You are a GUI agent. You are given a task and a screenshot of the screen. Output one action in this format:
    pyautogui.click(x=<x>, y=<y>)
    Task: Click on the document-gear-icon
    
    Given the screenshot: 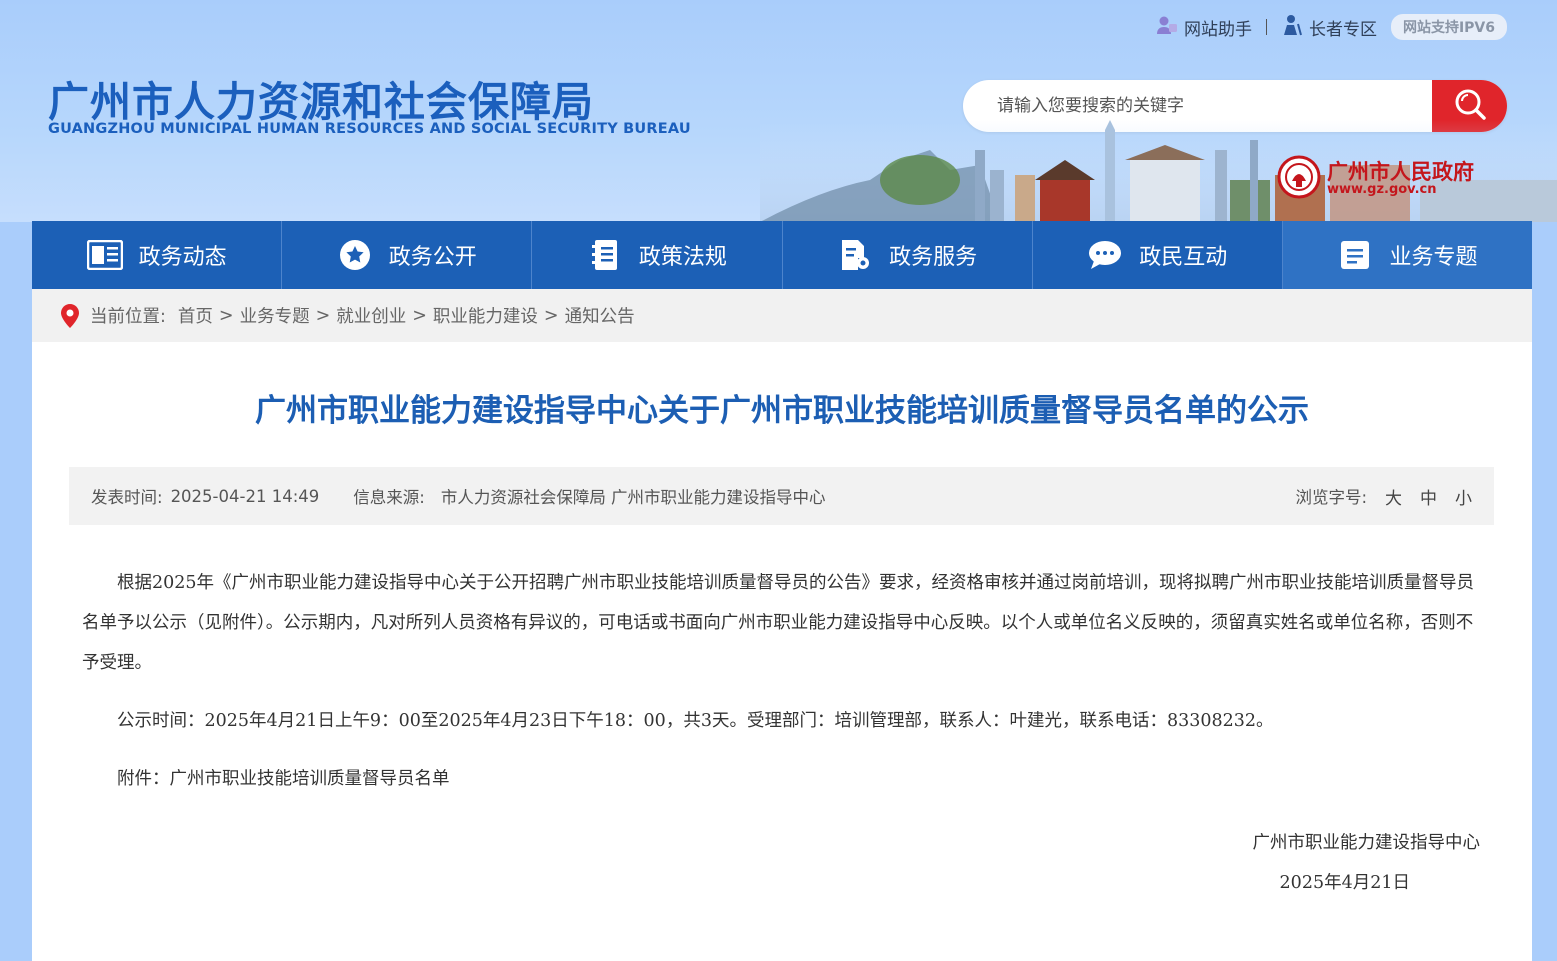 What is the action you would take?
    pyautogui.click(x=855, y=255)
    